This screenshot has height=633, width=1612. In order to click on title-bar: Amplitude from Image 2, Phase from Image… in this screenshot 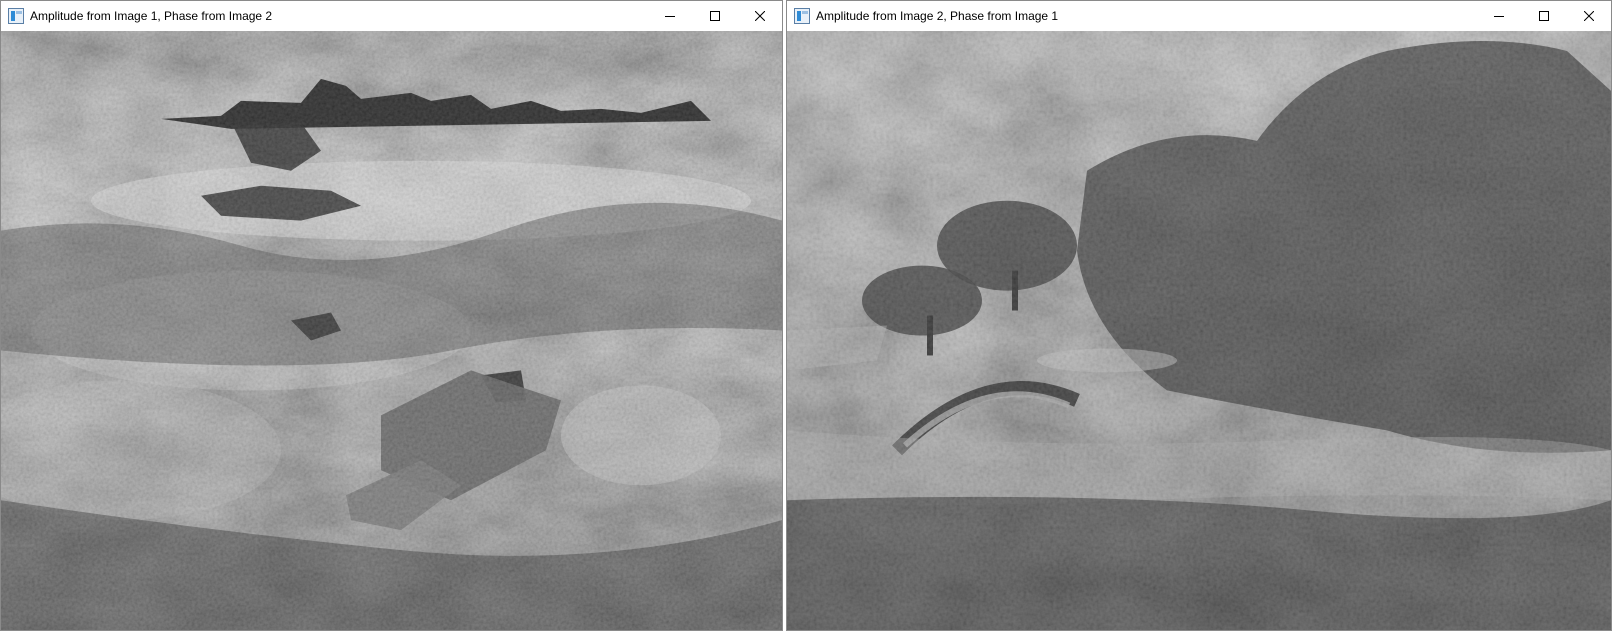, I will do `click(1199, 16)`.